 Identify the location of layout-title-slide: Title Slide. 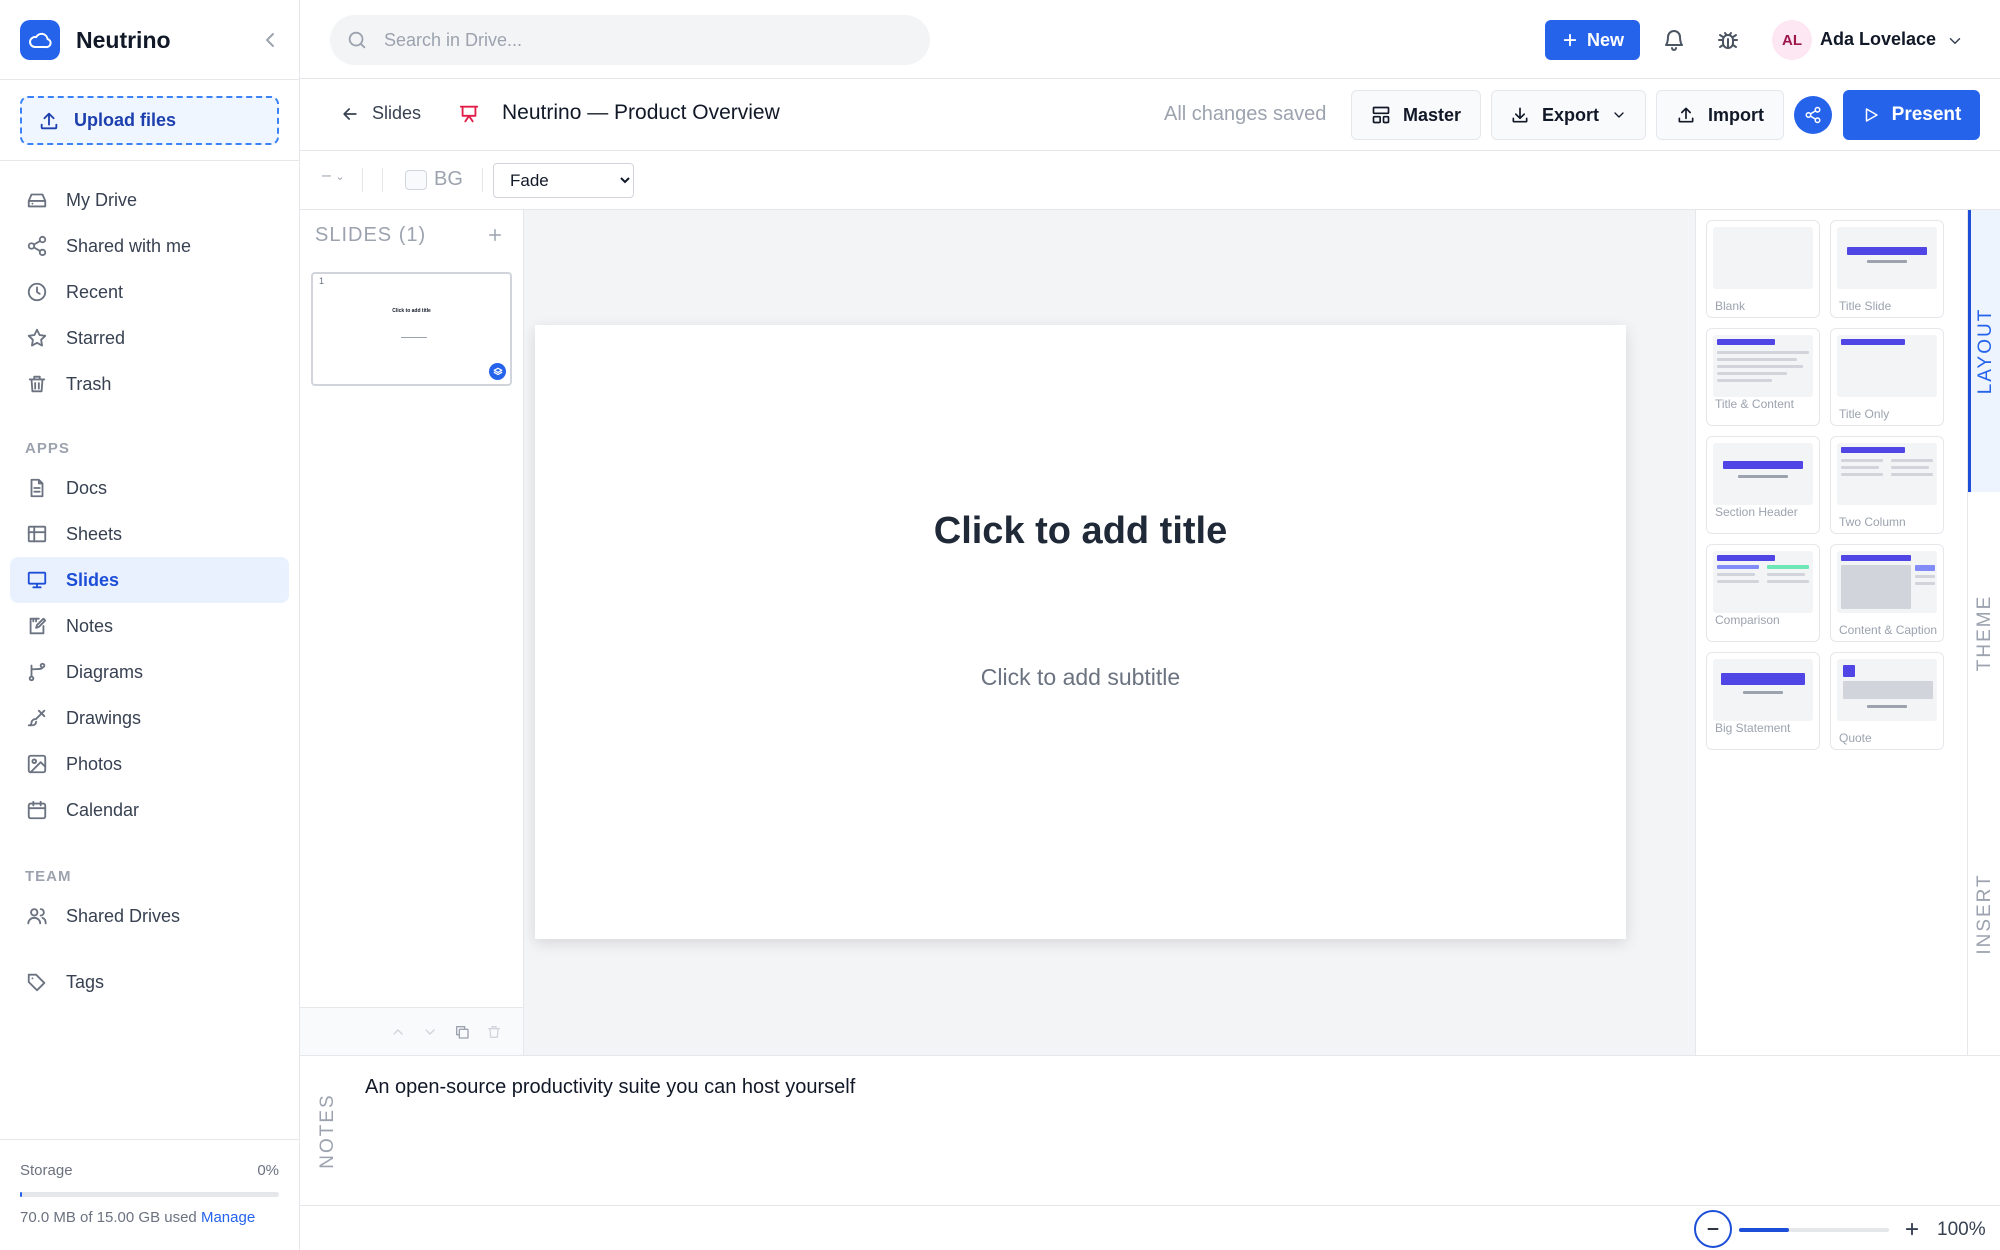
(1887, 269).